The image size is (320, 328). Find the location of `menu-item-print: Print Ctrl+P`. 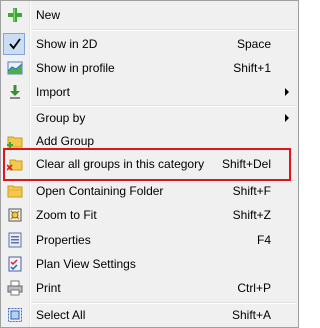

menu-item-print: Print Ctrl+P is located at coordinates (149, 288).